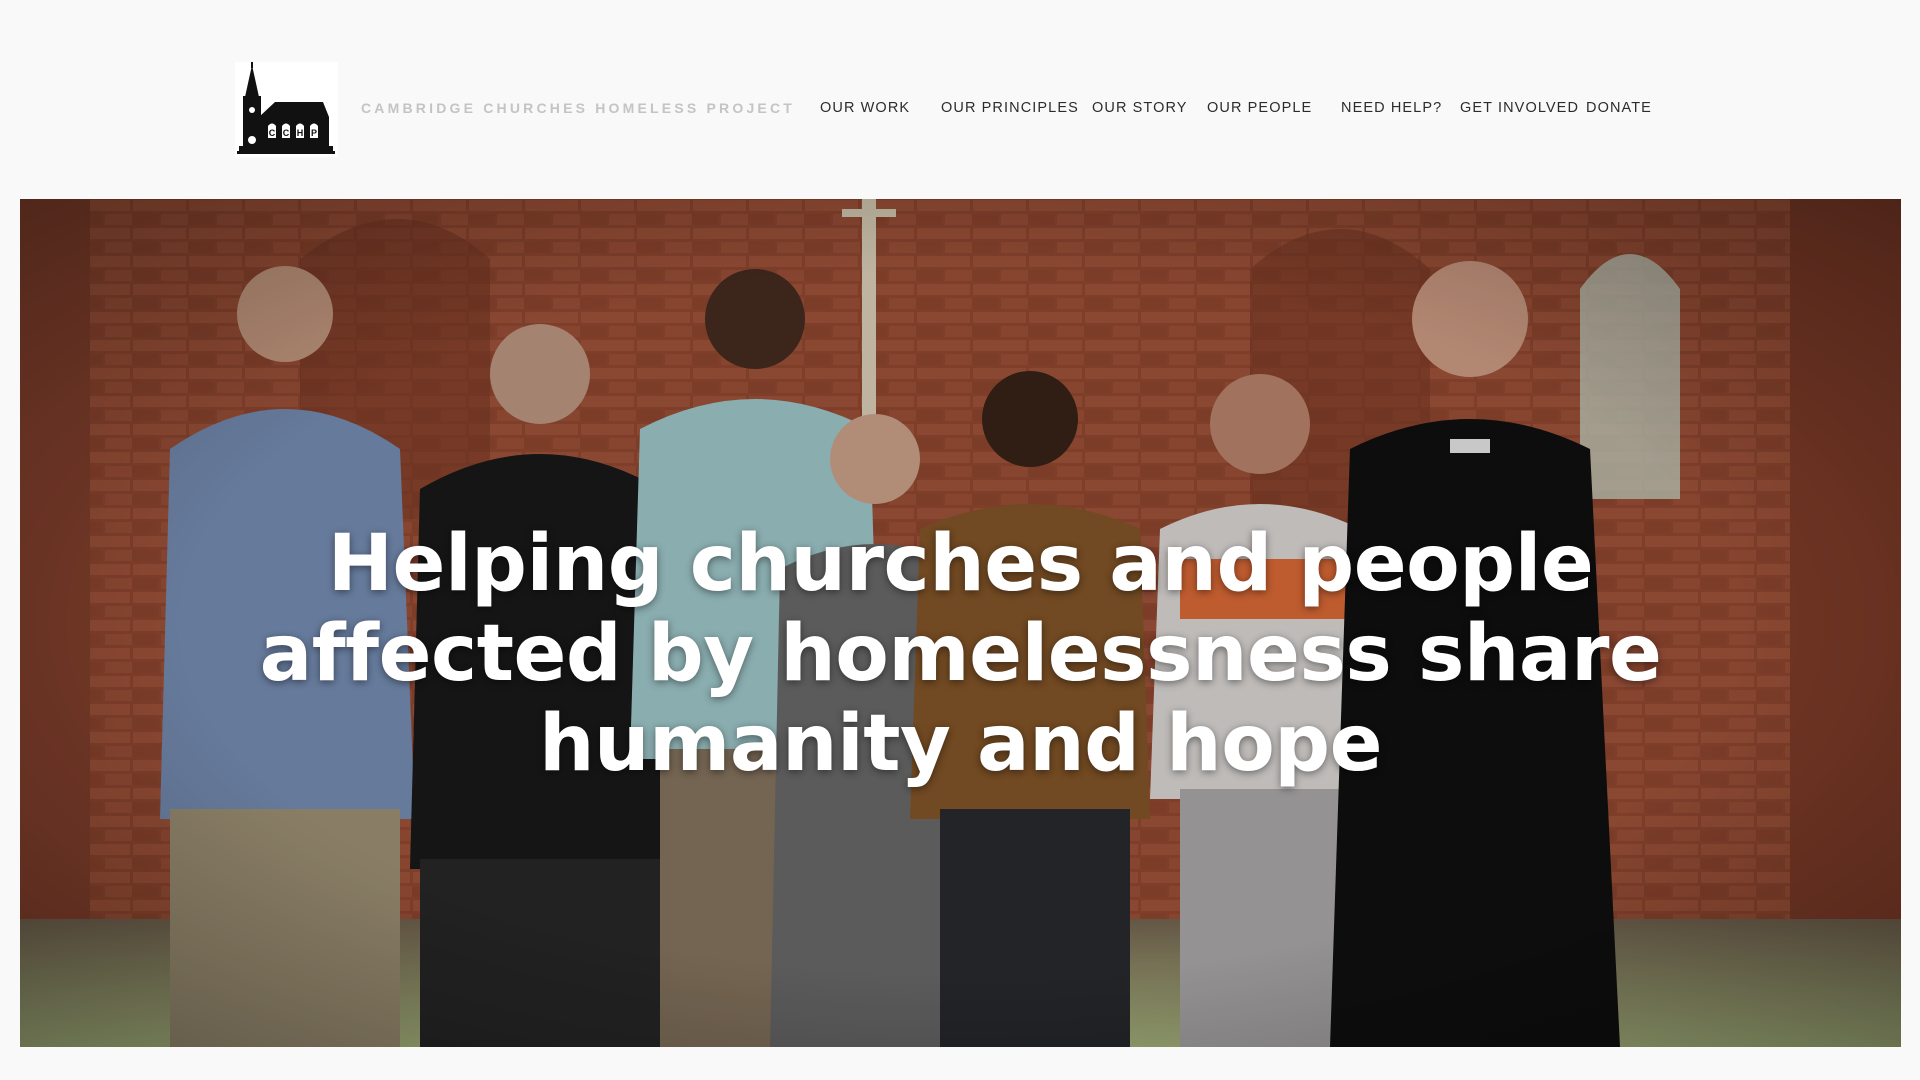 Image resolution: width=1920 pixels, height=1080 pixels. What do you see at coordinates (960, 564) in the screenshot?
I see `hero-headline-line-1: Helping churches and people` at bounding box center [960, 564].